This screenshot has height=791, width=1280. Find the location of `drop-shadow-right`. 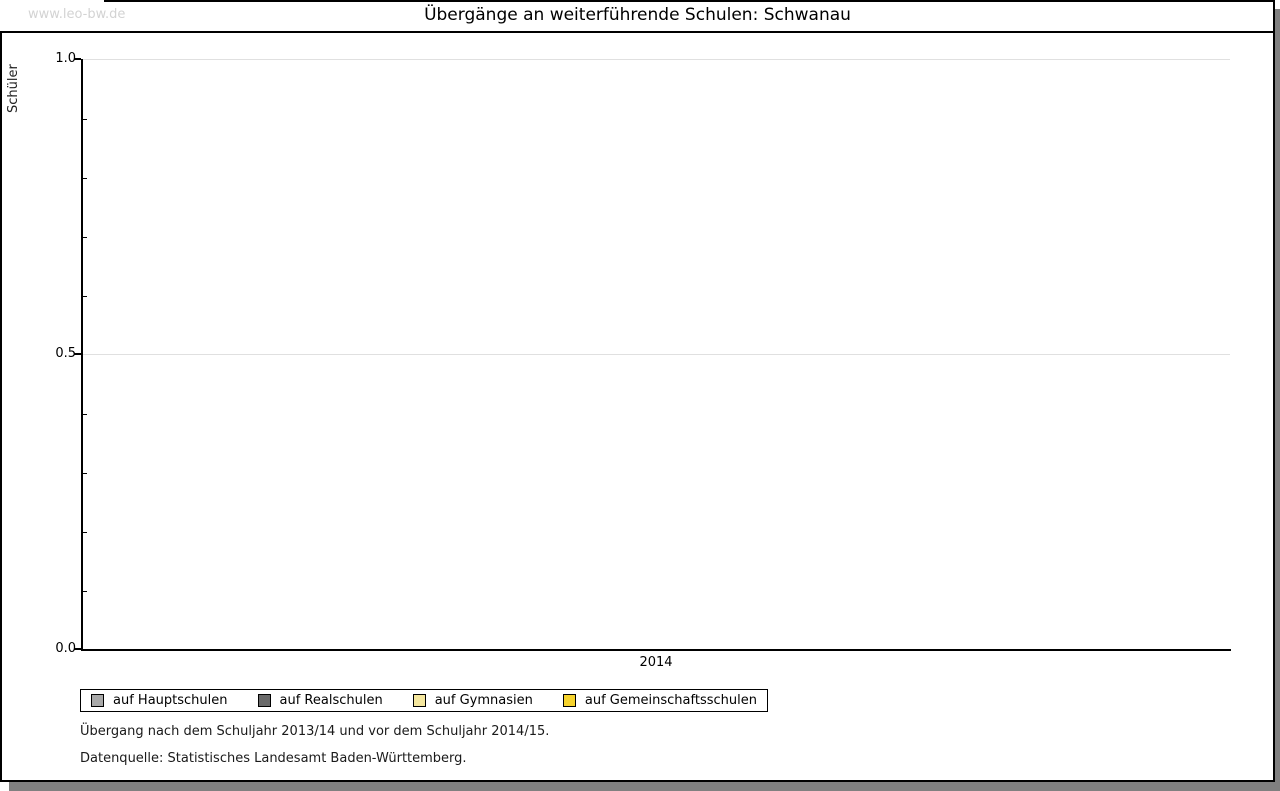

drop-shadow-right is located at coordinates (1277, 400).